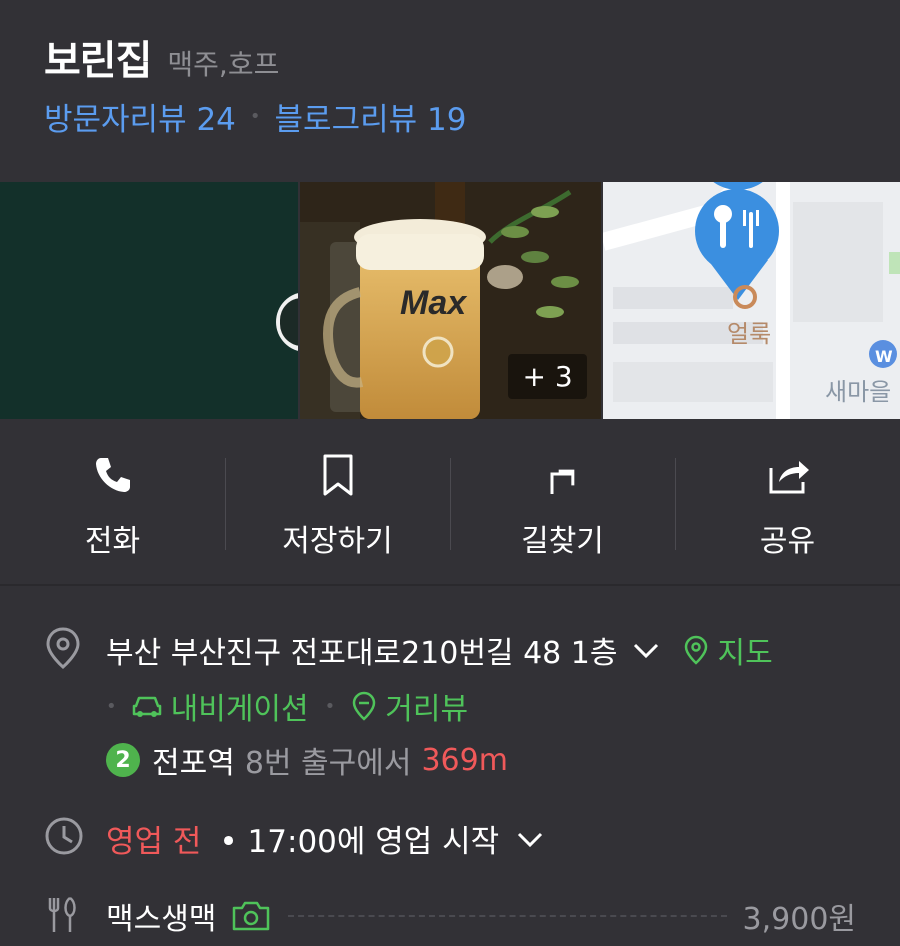  Describe the element at coordinates (63, 648) in the screenshot. I see `location-pin-icon` at that location.